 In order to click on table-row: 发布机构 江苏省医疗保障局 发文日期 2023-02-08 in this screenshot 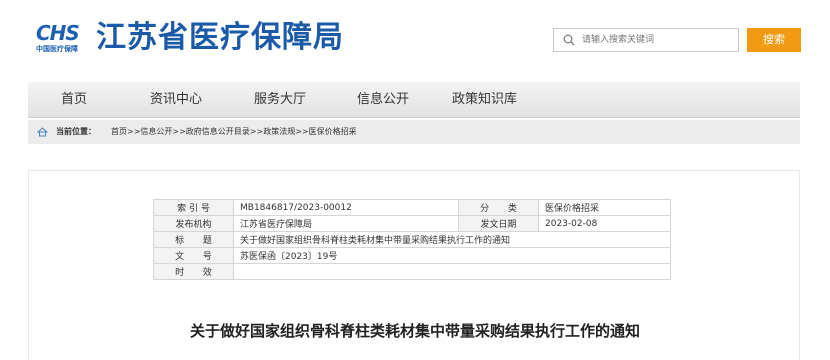, I will do `click(412, 223)`.